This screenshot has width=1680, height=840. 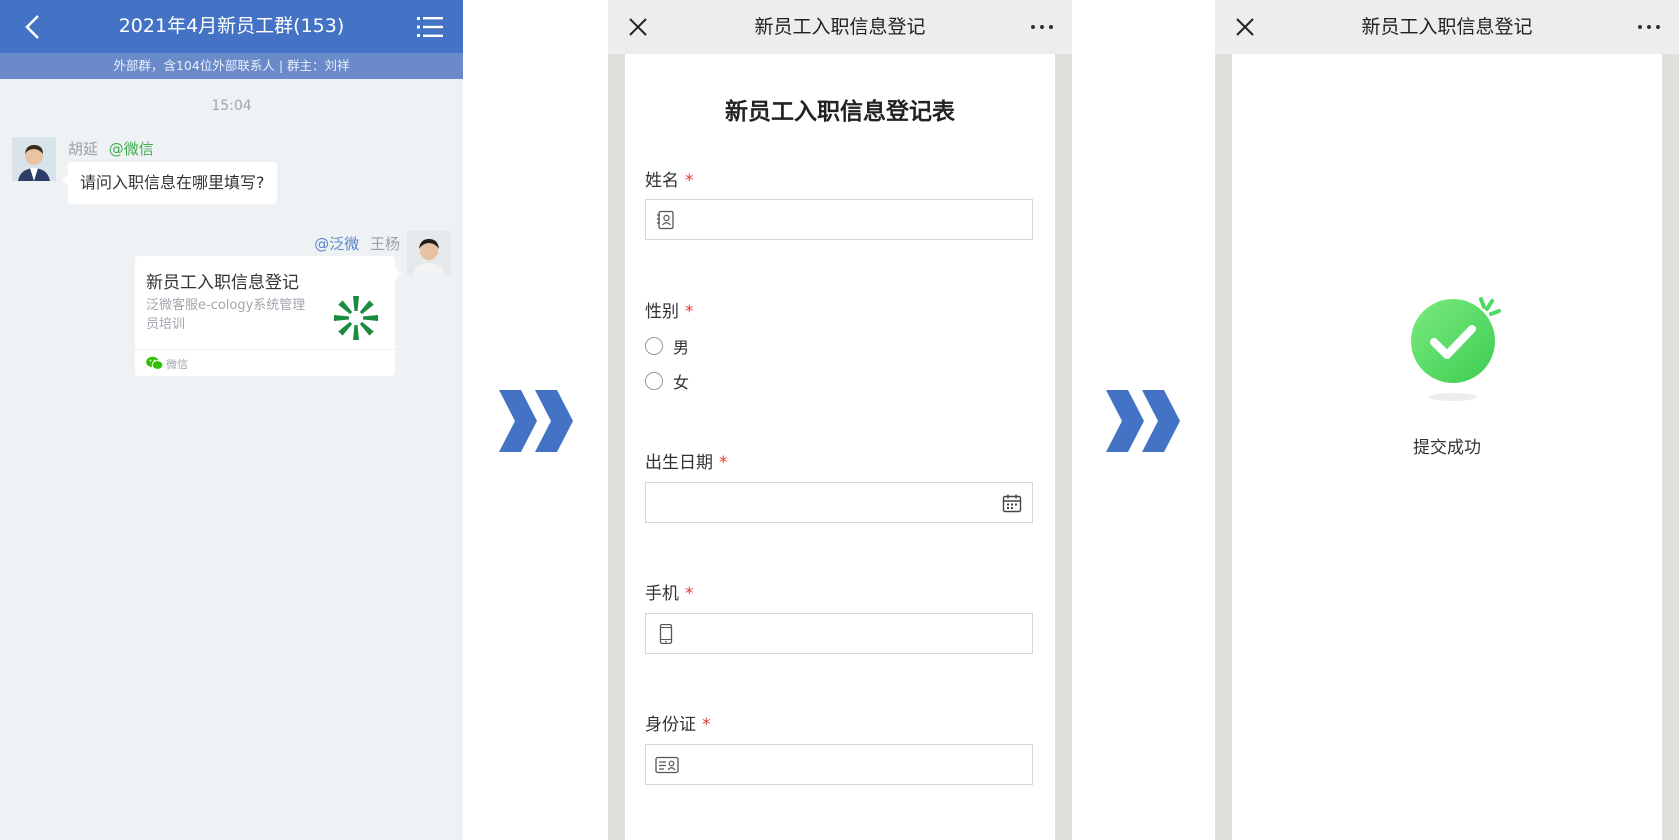 What do you see at coordinates (839, 219) in the screenshot?
I see `name-input` at bounding box center [839, 219].